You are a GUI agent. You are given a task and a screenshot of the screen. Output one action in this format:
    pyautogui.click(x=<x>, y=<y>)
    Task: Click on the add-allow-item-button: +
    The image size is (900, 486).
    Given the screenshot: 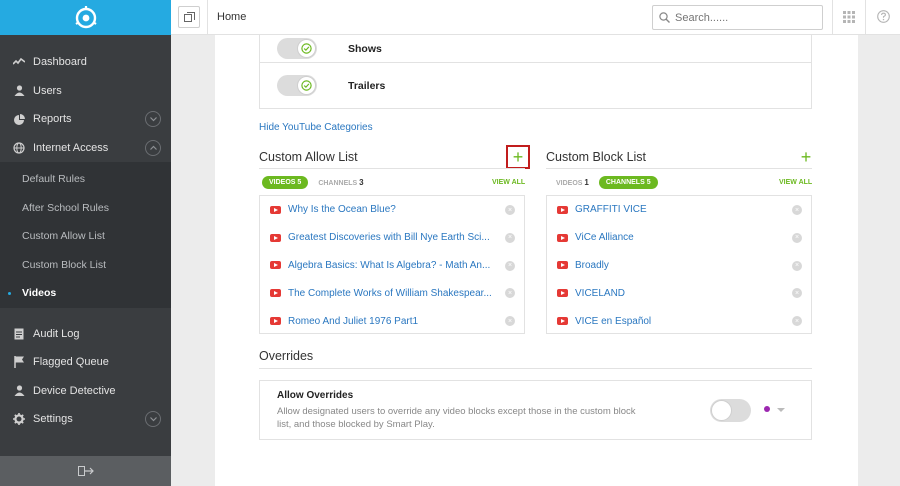 What is the action you would take?
    pyautogui.click(x=518, y=157)
    